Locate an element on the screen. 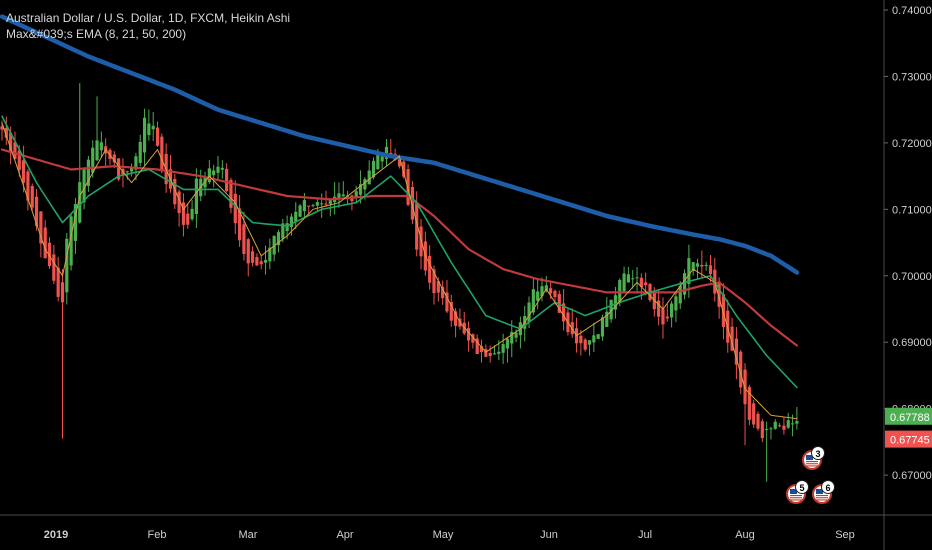 The image size is (932, 550). time-tick-label: Sep is located at coordinates (845, 535).